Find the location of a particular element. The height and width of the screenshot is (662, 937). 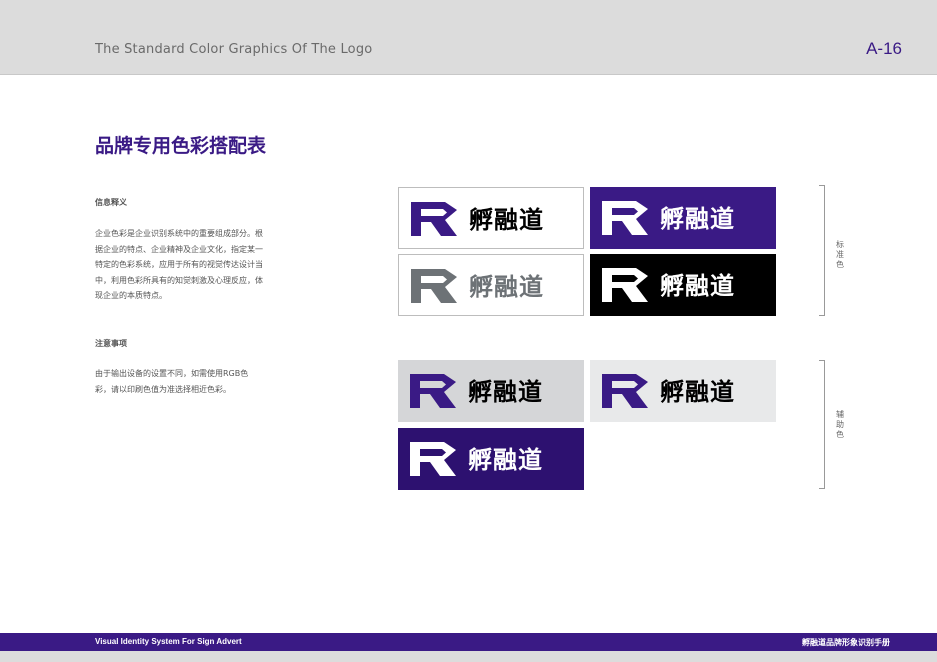

logo-standard-gray-on-white: 孵融道 is located at coordinates (491, 285).